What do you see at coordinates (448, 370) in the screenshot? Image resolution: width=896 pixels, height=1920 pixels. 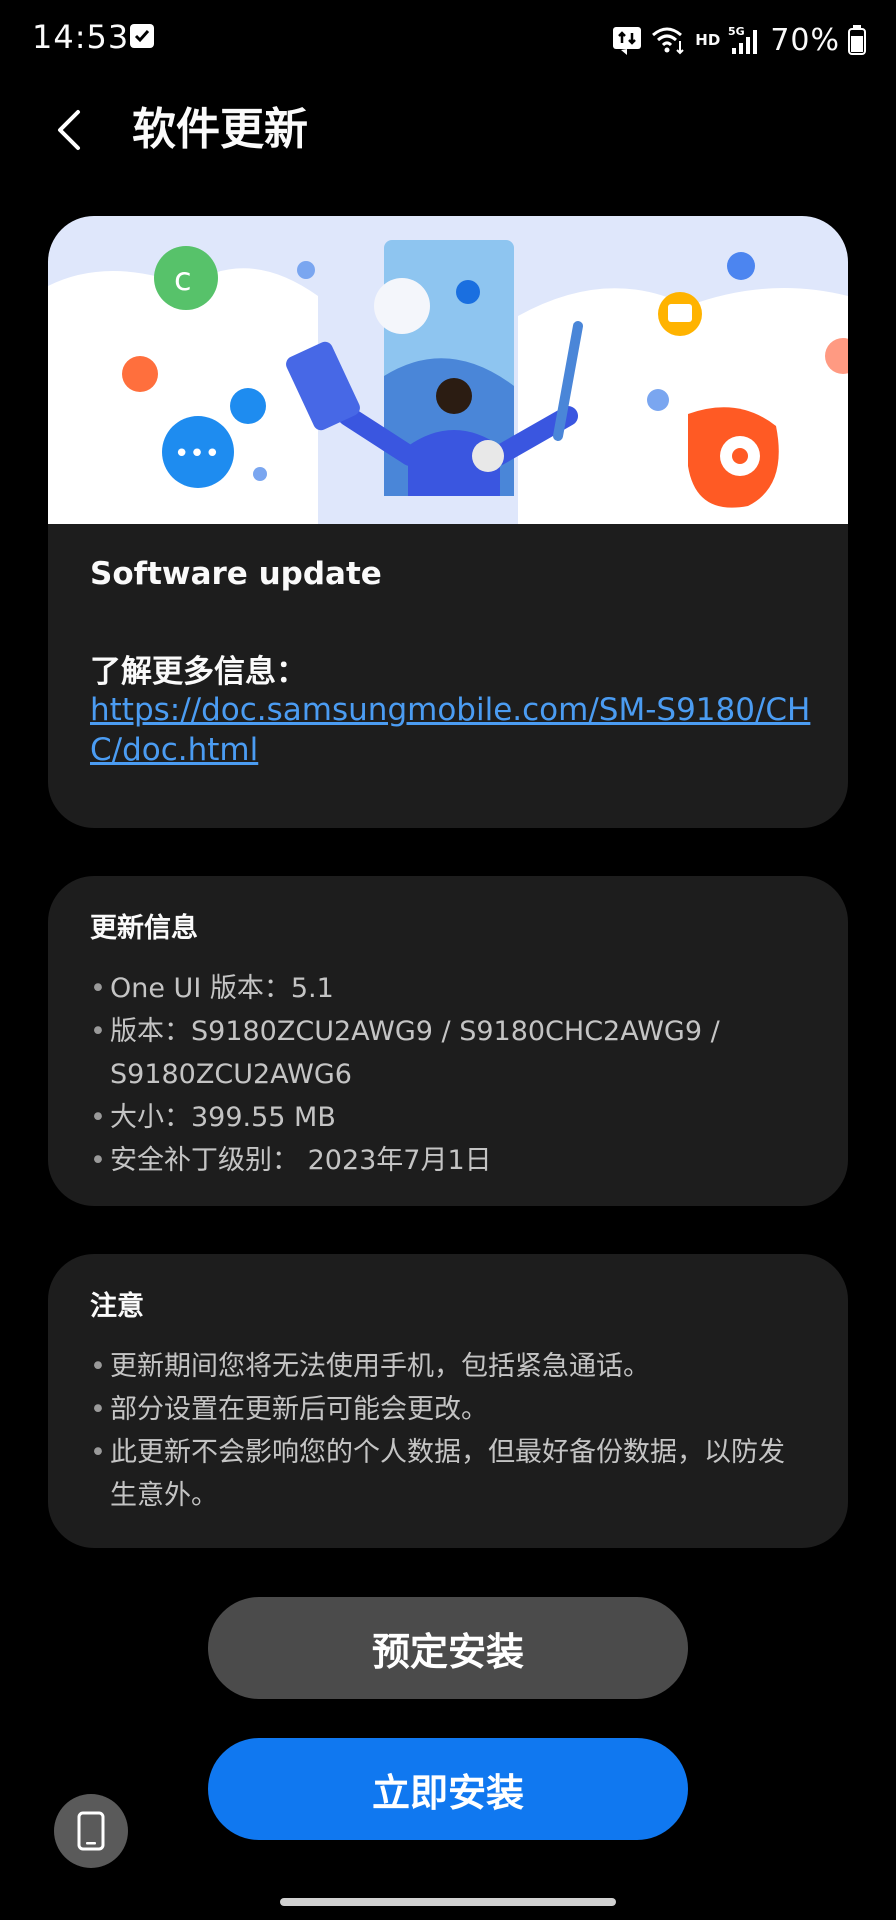 I see `update-illustration: c •••` at bounding box center [448, 370].